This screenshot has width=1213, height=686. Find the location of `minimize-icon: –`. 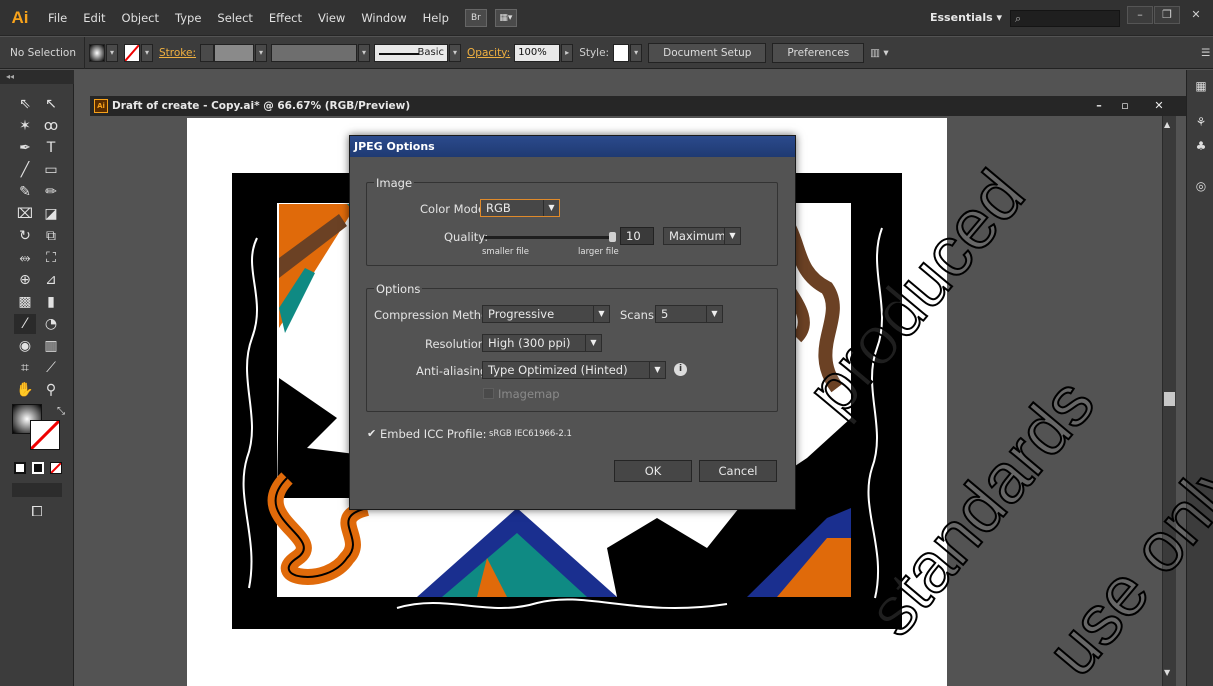

minimize-icon: – is located at coordinates (1140, 15).